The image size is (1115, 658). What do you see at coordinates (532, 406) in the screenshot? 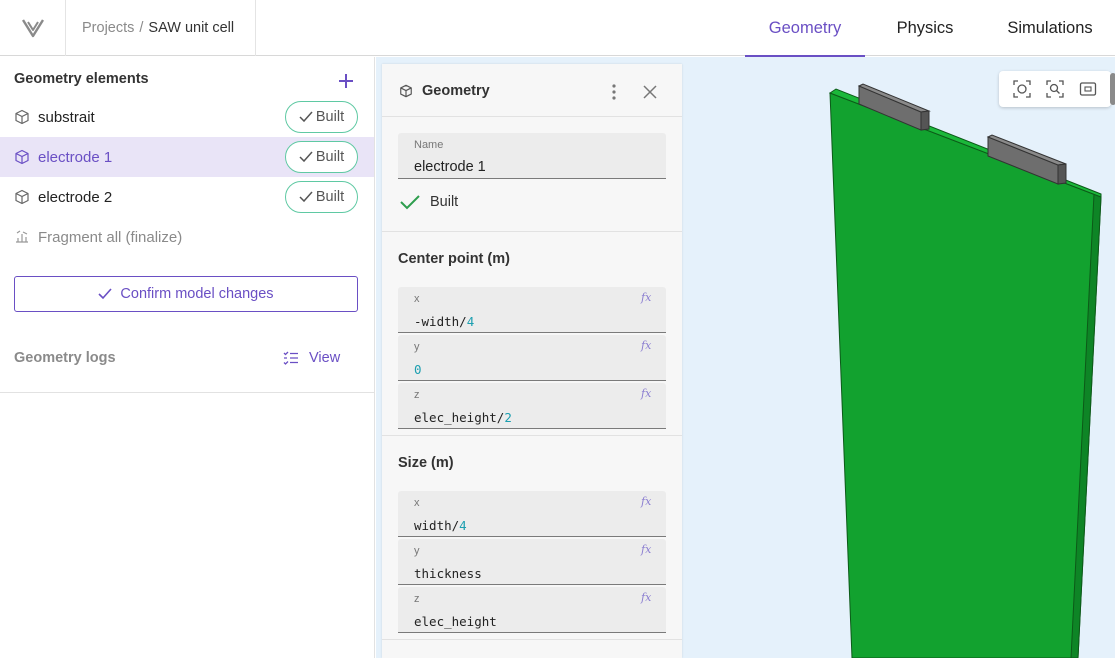
I see `center-z-field: z fx elec_height/2` at bounding box center [532, 406].